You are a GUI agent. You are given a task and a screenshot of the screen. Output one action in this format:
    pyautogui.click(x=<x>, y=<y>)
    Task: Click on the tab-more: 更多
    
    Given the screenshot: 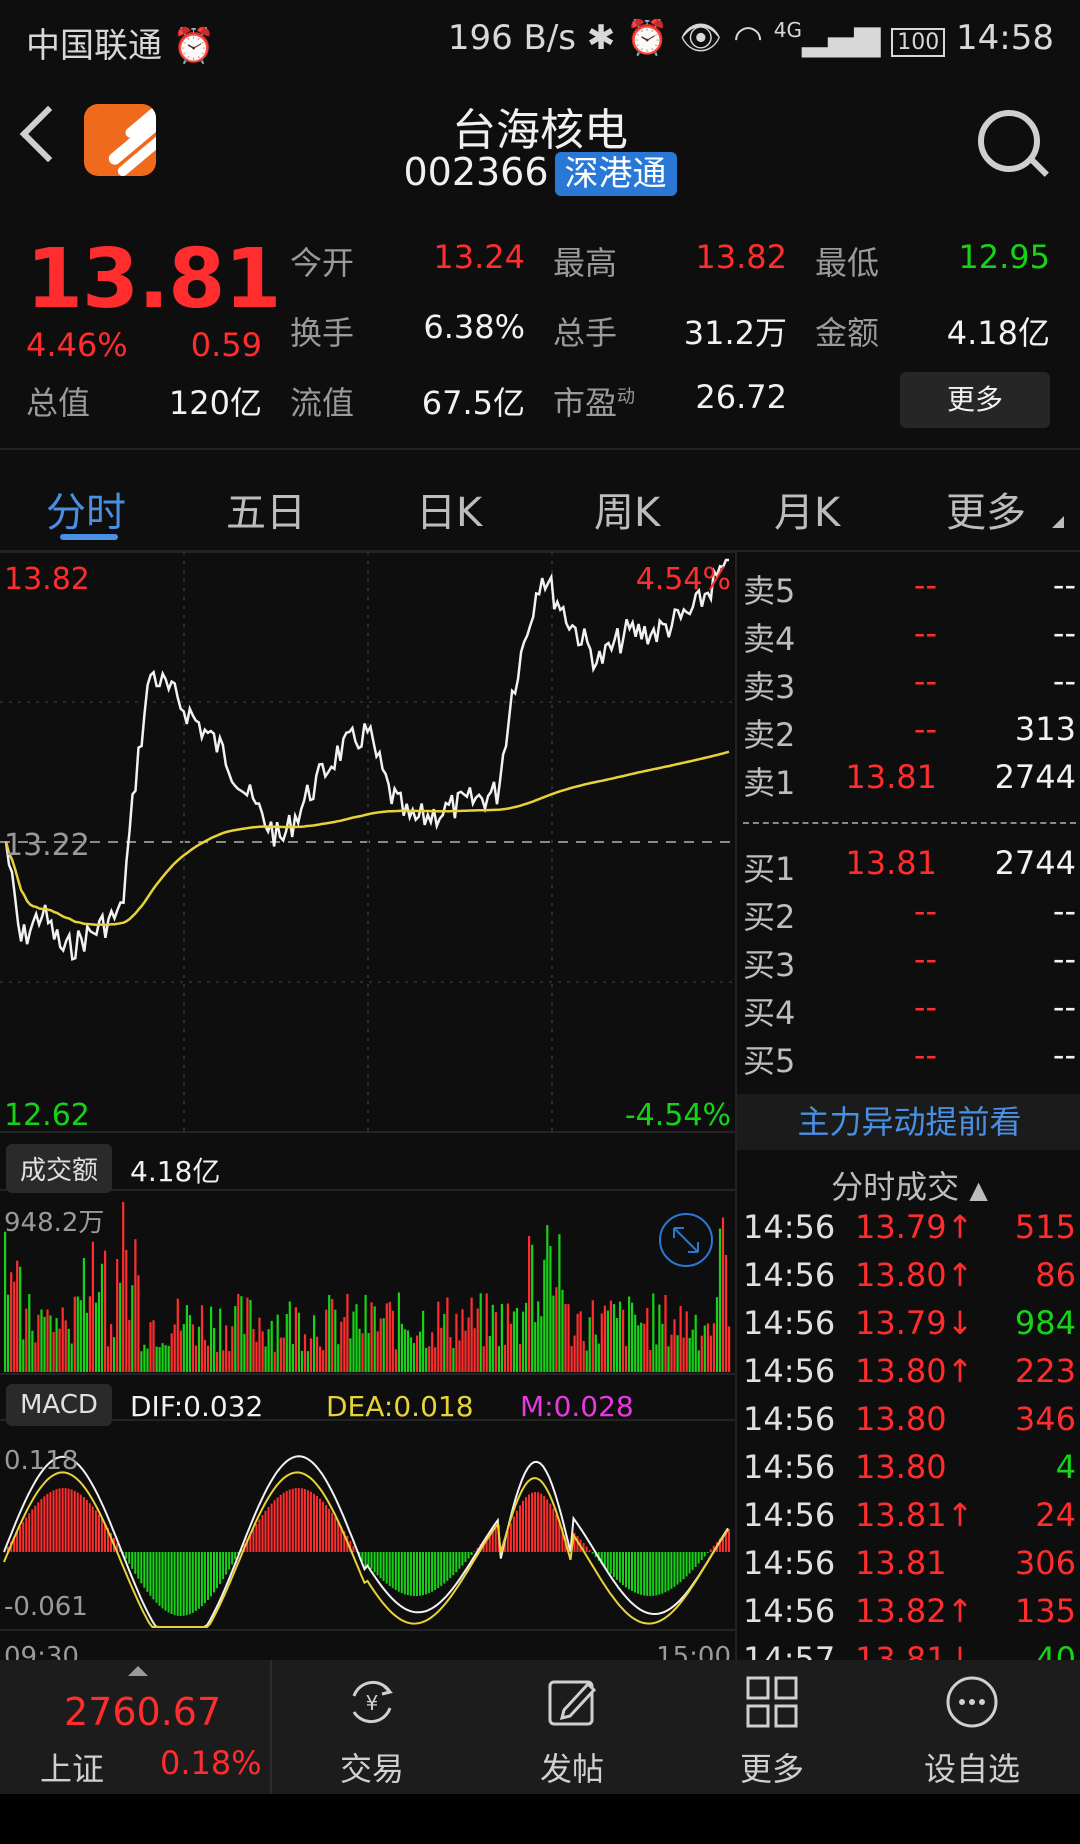 What is the action you would take?
    pyautogui.click(x=986, y=509)
    